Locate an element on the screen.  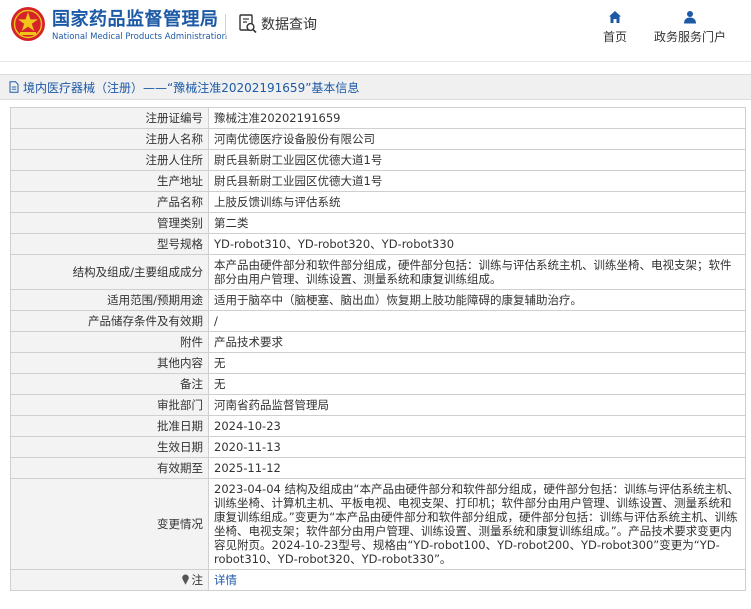
site-title-en: National Medical Products Administration is located at coordinates (139, 37).